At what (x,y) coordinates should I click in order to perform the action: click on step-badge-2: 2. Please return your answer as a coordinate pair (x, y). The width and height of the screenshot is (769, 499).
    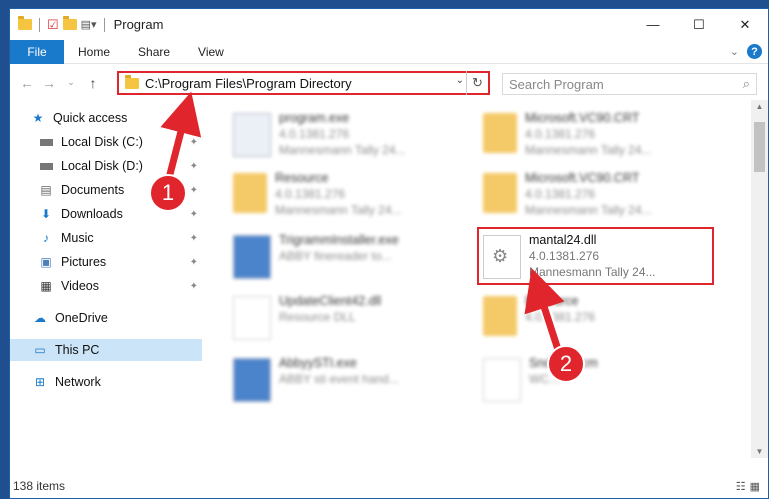
    Looking at the image, I should click on (566, 364).